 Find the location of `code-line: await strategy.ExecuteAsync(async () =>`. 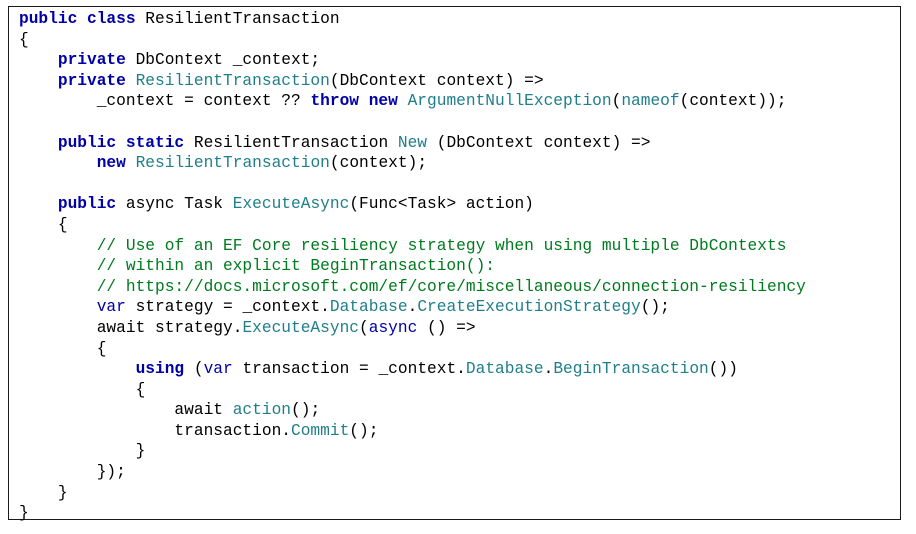

code-line: await strategy.ExecuteAsync(async () => is located at coordinates (412, 328).